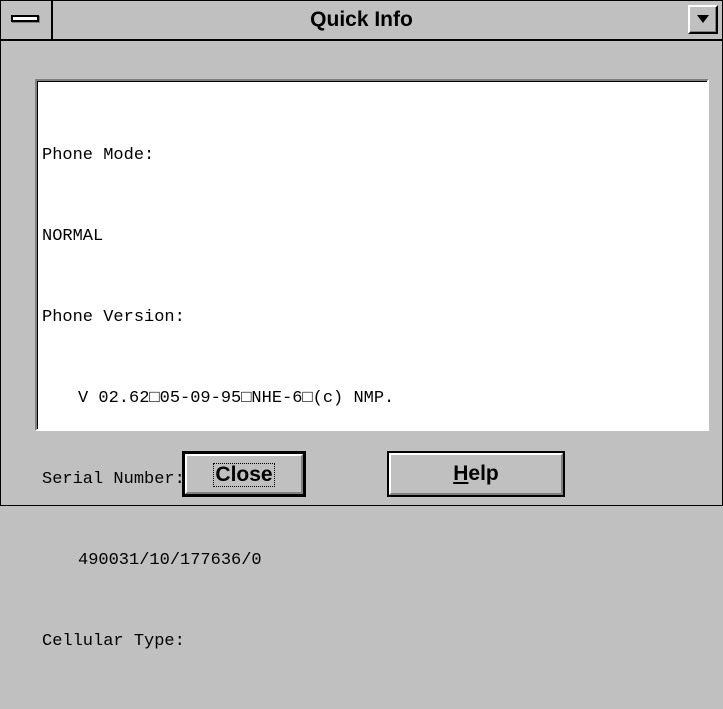  Describe the element at coordinates (113, 479) in the screenshot. I see `info-label-serial-number: Serial Number:` at that location.